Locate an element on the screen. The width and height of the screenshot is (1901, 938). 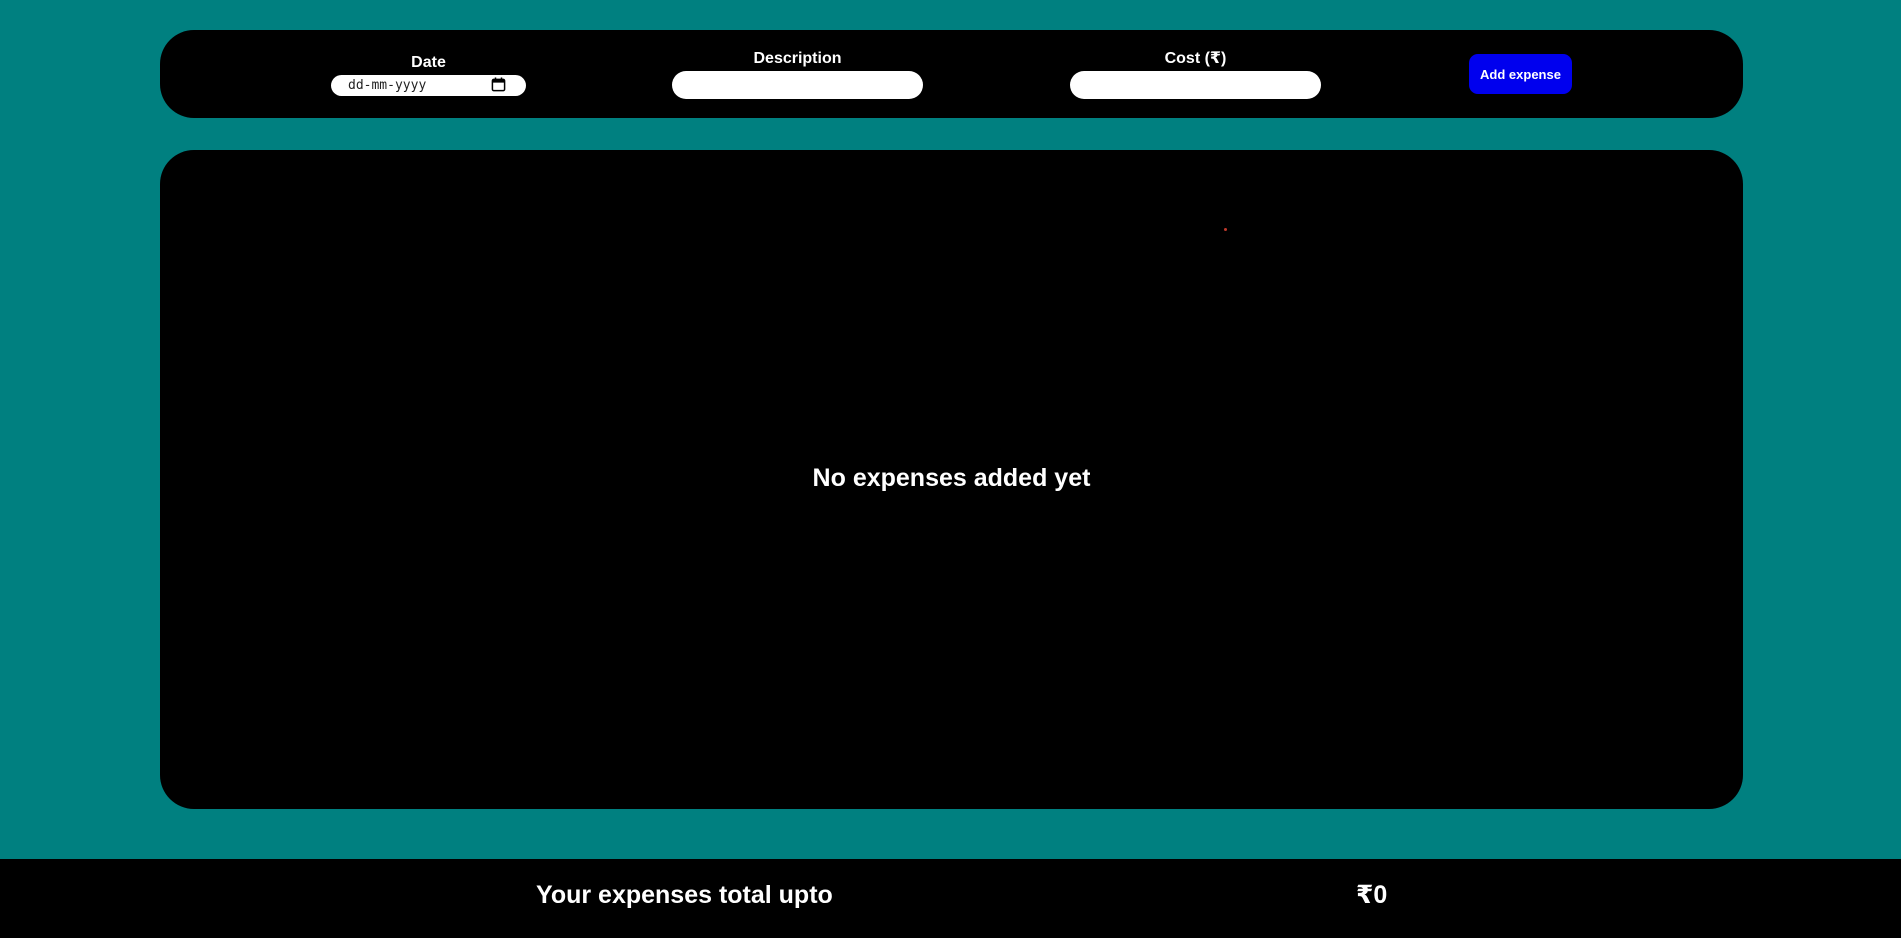
total-footer: Your expenses total upto ₹0 is located at coordinates (950, 898).